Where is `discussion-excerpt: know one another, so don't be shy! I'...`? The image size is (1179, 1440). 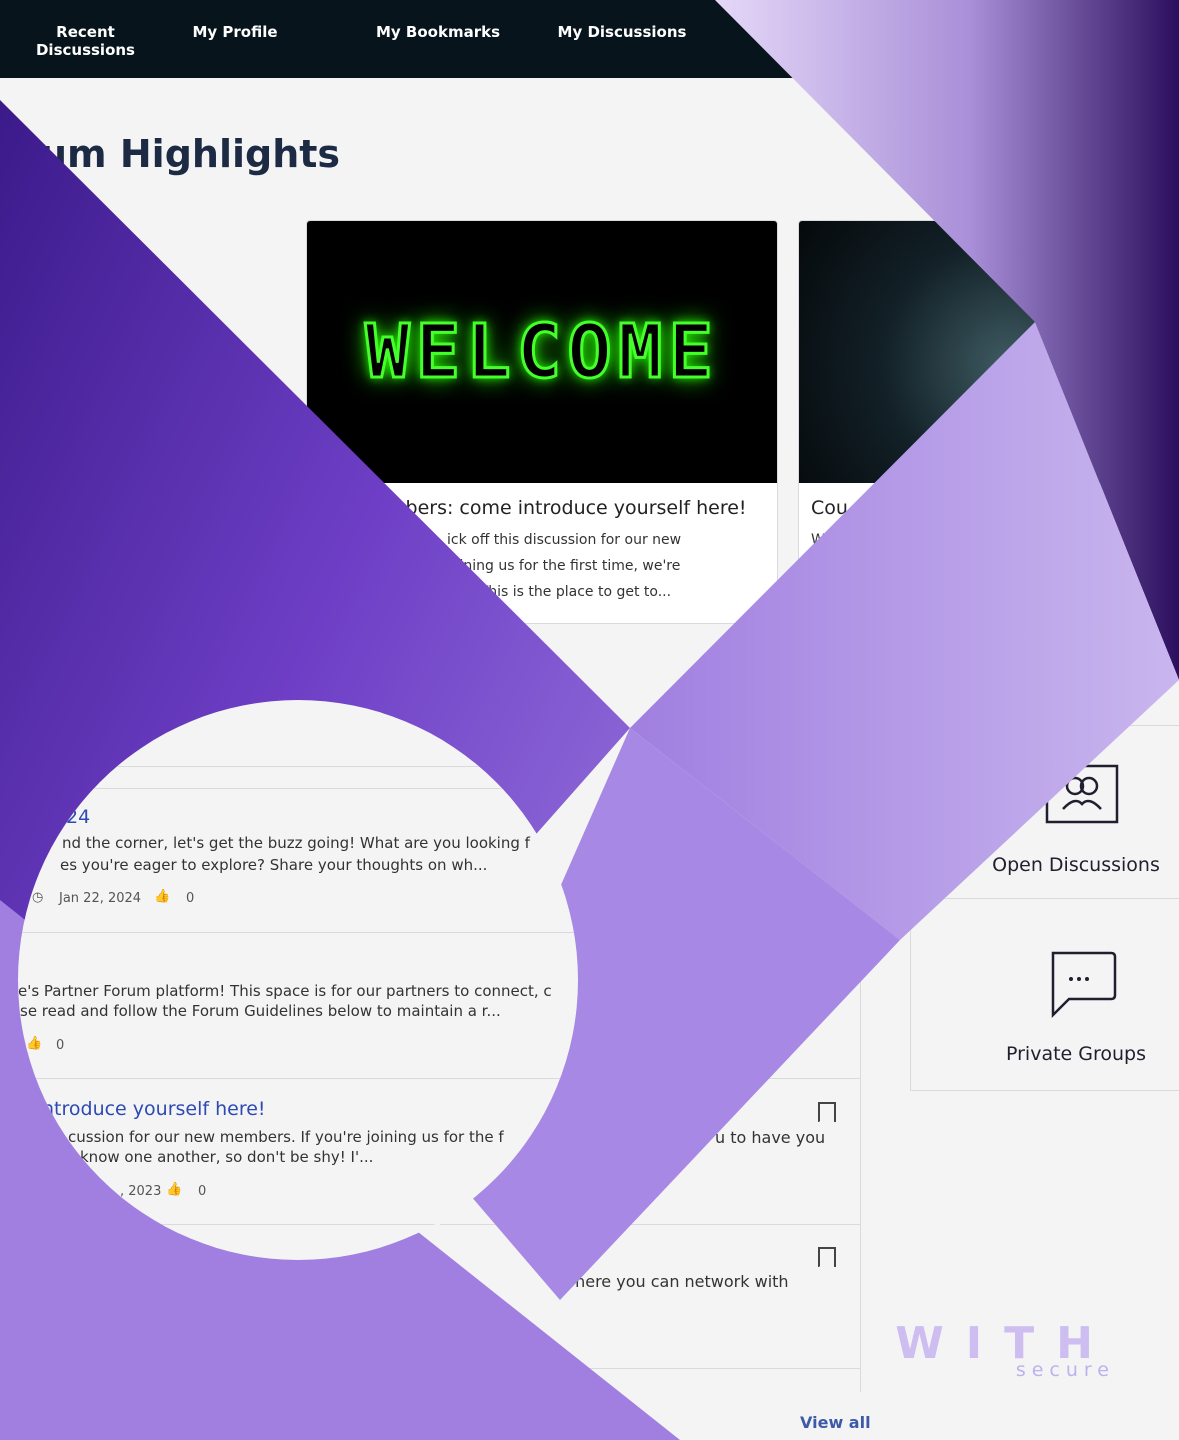 discussion-excerpt: know one another, so don't be shy! I'... is located at coordinates (227, 1157).